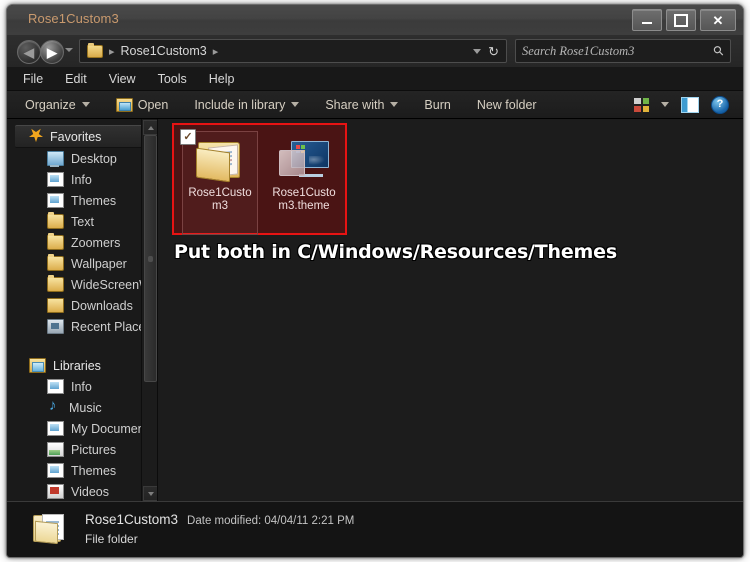  Describe the element at coordinates (172, 79) in the screenshot. I see `menu-item-tools: Tools` at that location.